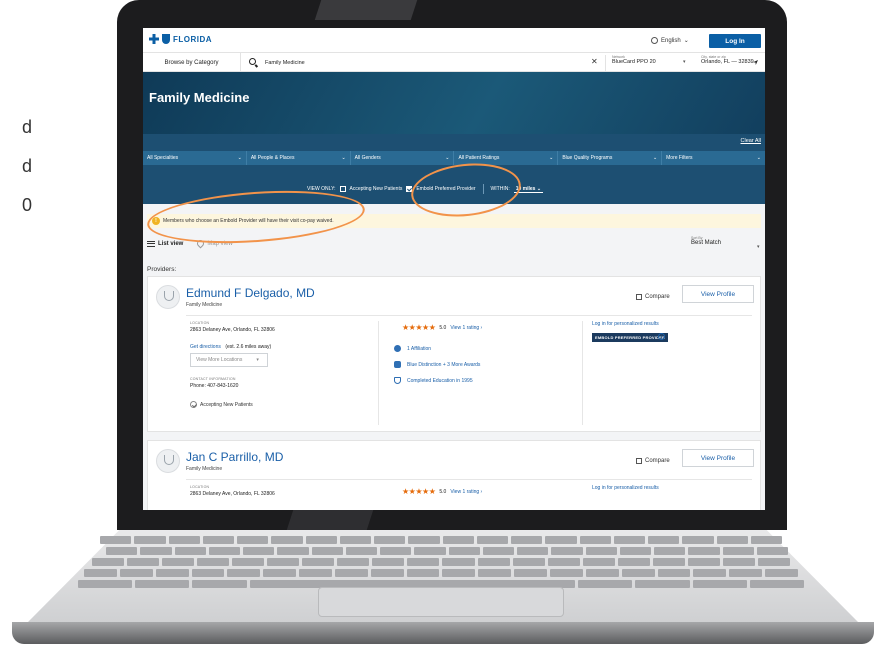 This screenshot has height=651, width=882. What do you see at coordinates (199, 97) in the screenshot?
I see `page-title: Family Medicine` at bounding box center [199, 97].